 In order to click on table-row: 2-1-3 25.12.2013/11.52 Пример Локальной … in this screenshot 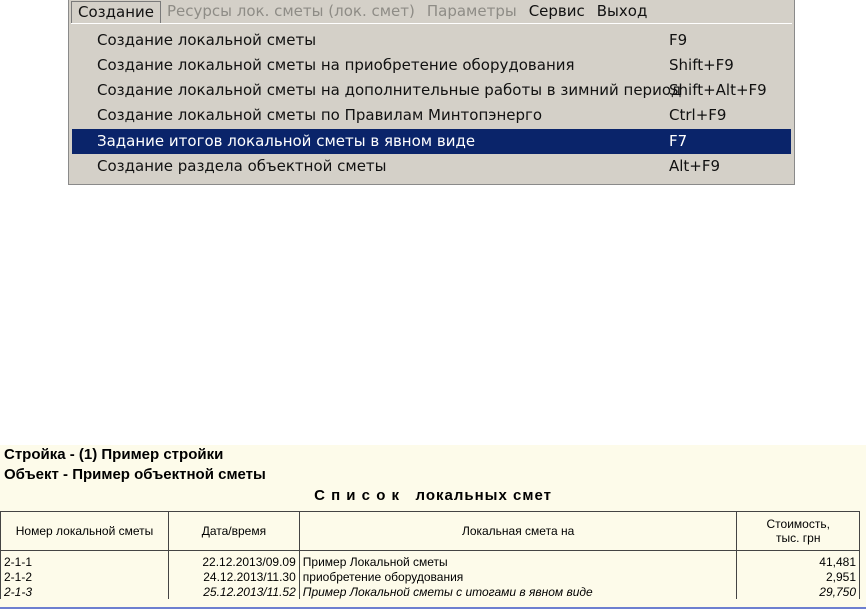, I will do `click(430, 591)`.